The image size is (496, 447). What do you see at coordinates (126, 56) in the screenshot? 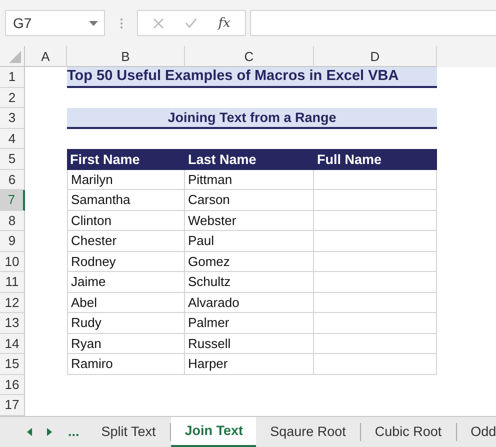
I see `column-header: B` at bounding box center [126, 56].